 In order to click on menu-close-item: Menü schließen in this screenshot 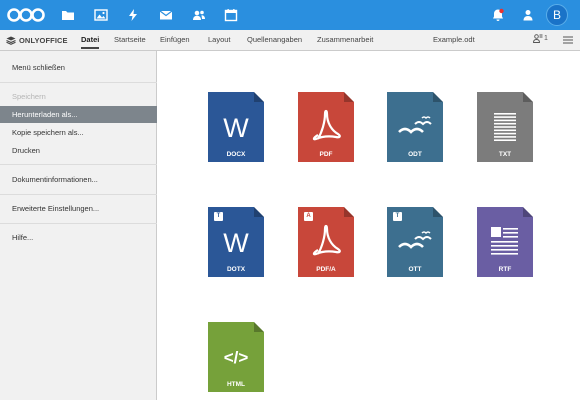, I will do `click(78, 67)`.